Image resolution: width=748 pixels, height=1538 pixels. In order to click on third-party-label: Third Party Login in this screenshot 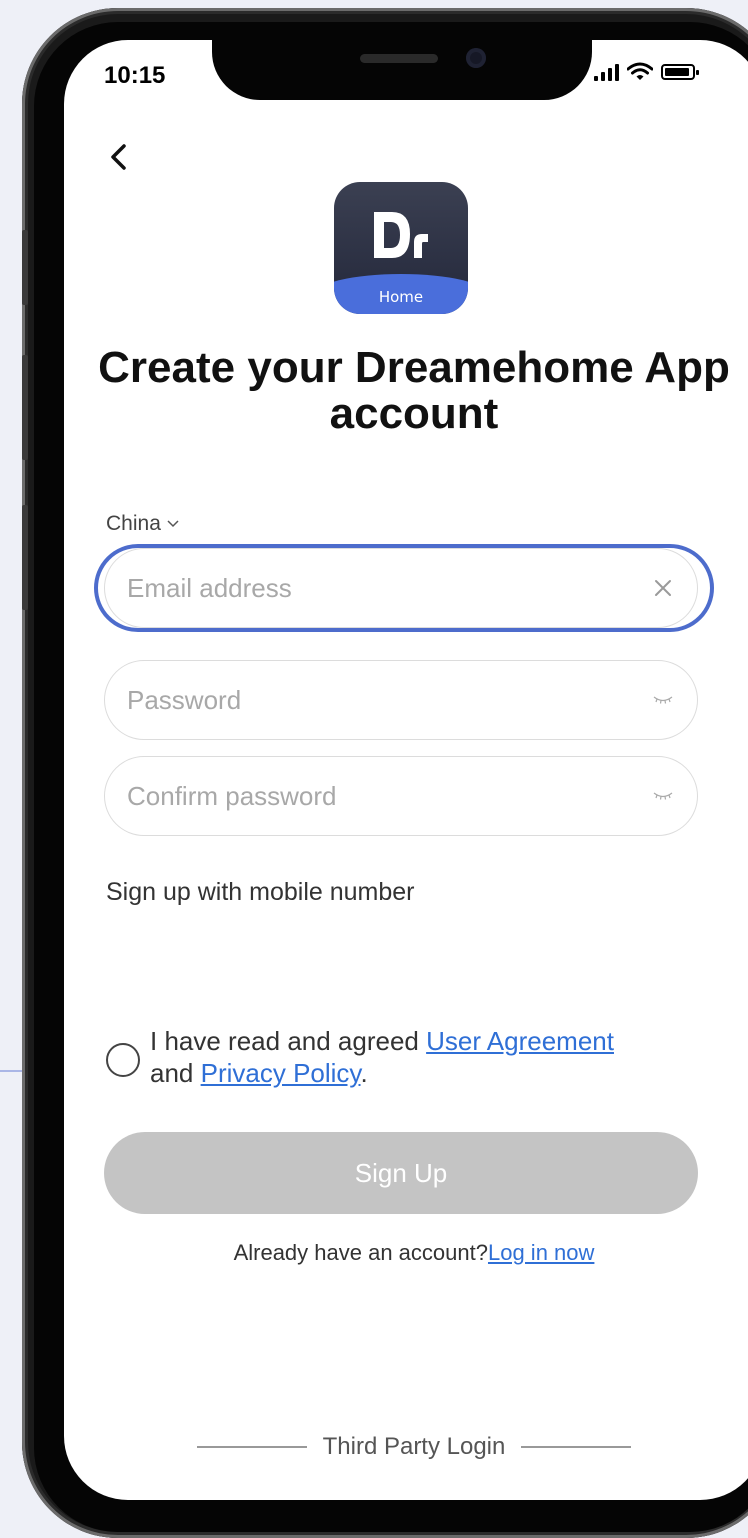, I will do `click(414, 1446)`.